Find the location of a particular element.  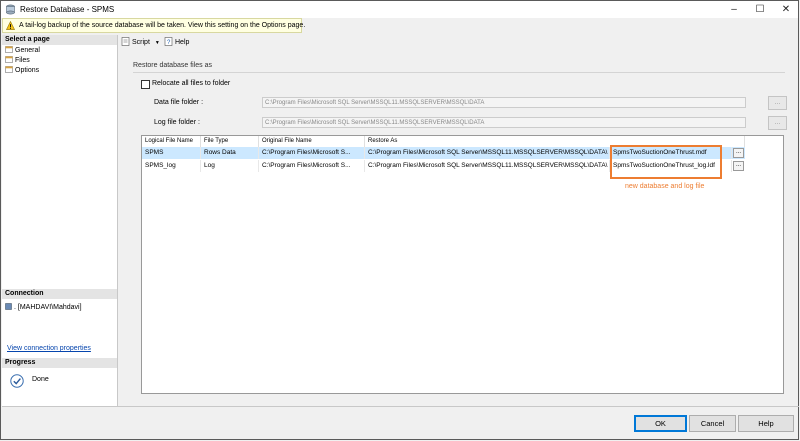

help-toolbar-button: ? Help is located at coordinates (176, 42).